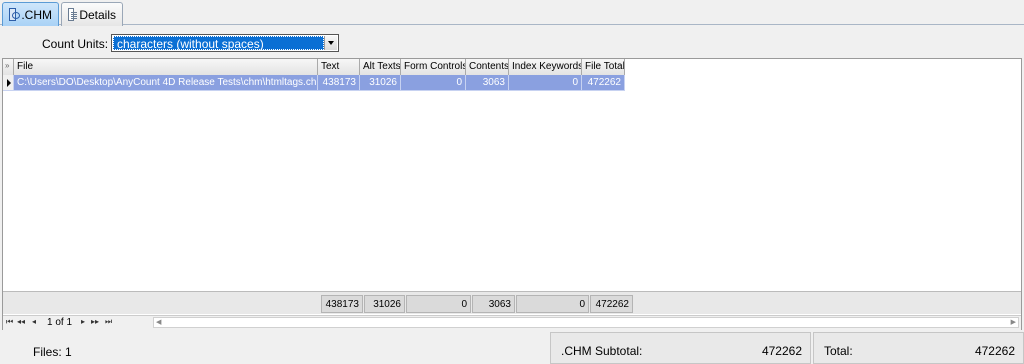 This screenshot has height=364, width=1024. What do you see at coordinates (586, 322) in the screenshot?
I see `horizontal-scrollbar: ◀ ▶` at bounding box center [586, 322].